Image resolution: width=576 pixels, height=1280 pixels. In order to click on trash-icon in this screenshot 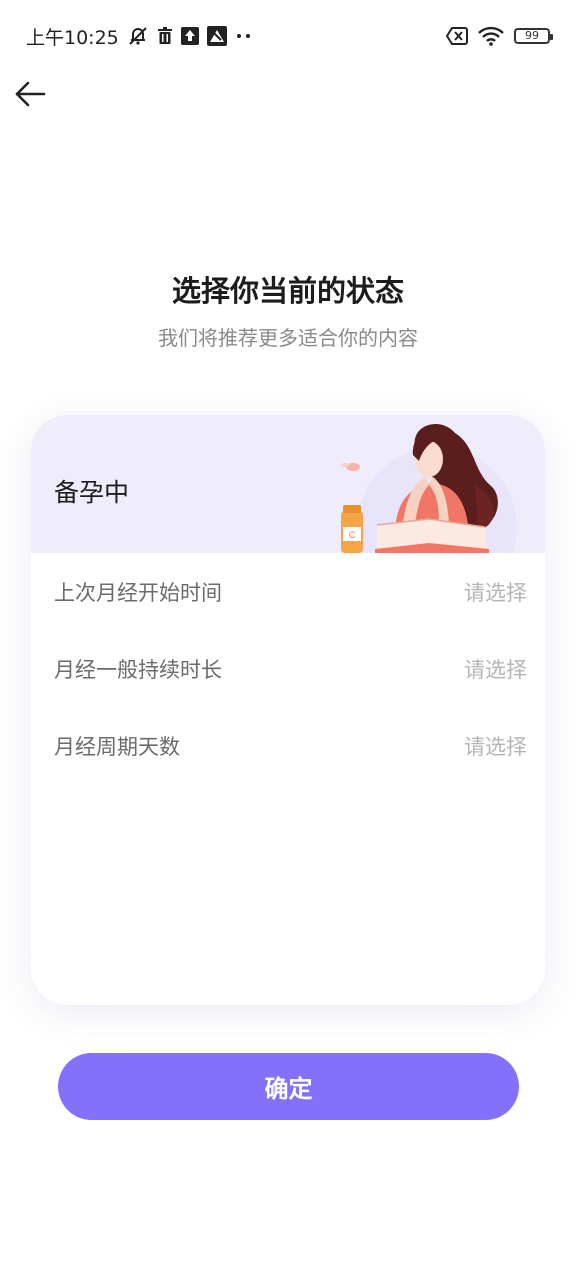, I will do `click(165, 36)`.